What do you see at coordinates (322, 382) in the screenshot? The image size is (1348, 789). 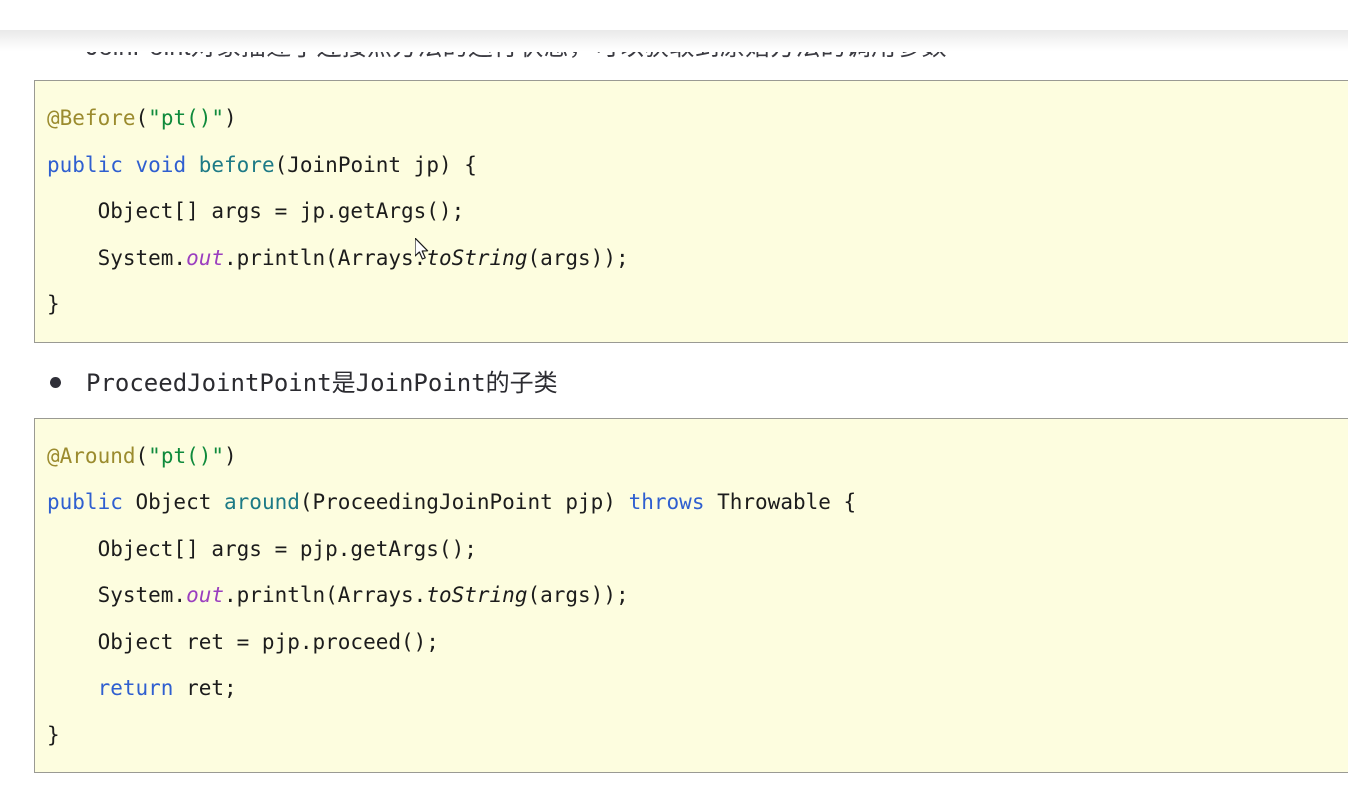 I see `bullet-text: ProceedJointPoint是JoinPoint的子类` at bounding box center [322, 382].